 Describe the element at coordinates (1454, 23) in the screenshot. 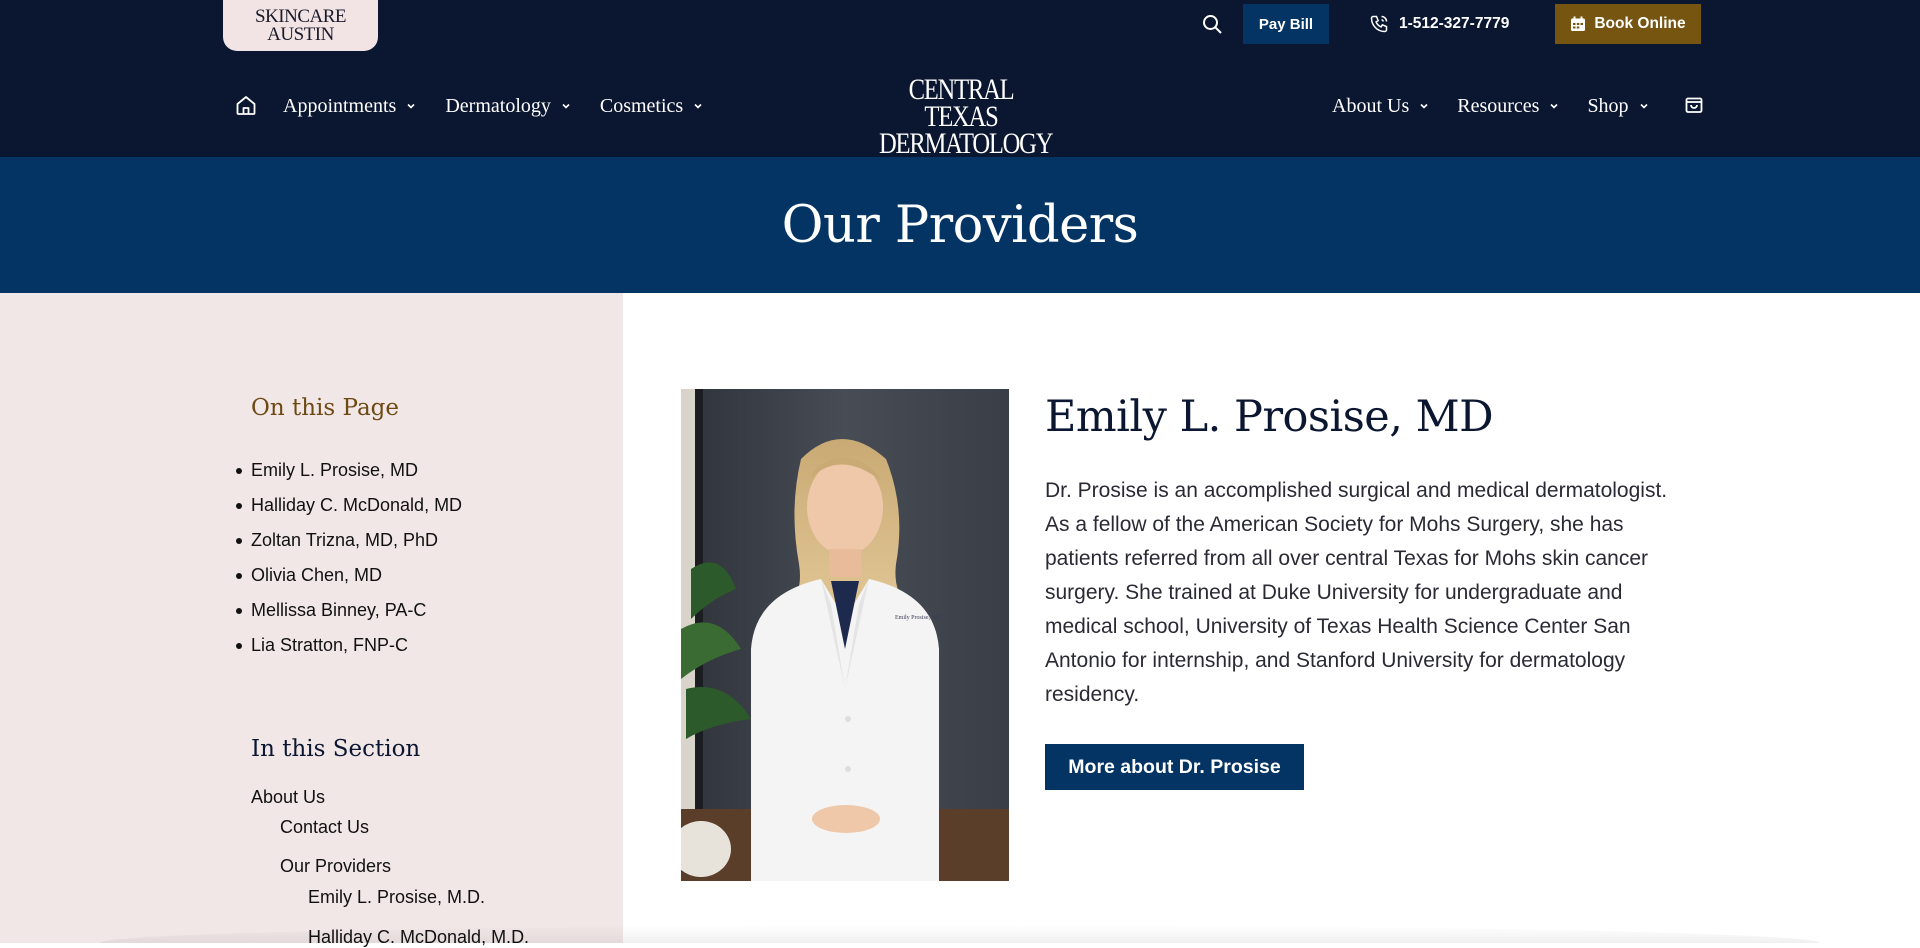

I see `phone-number: 1-512-327-7779` at that location.